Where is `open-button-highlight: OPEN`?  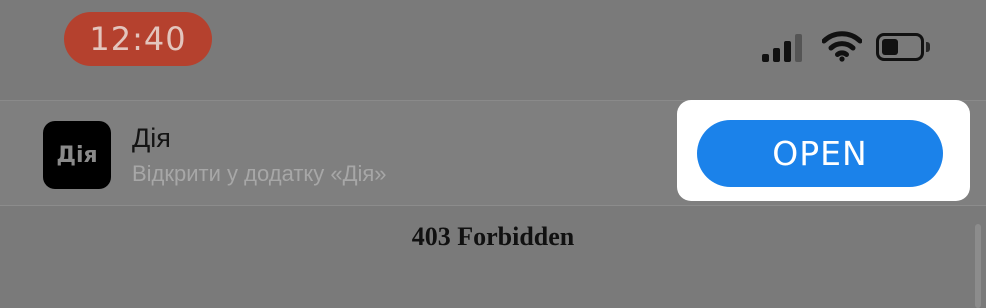 open-button-highlight: OPEN is located at coordinates (823, 150).